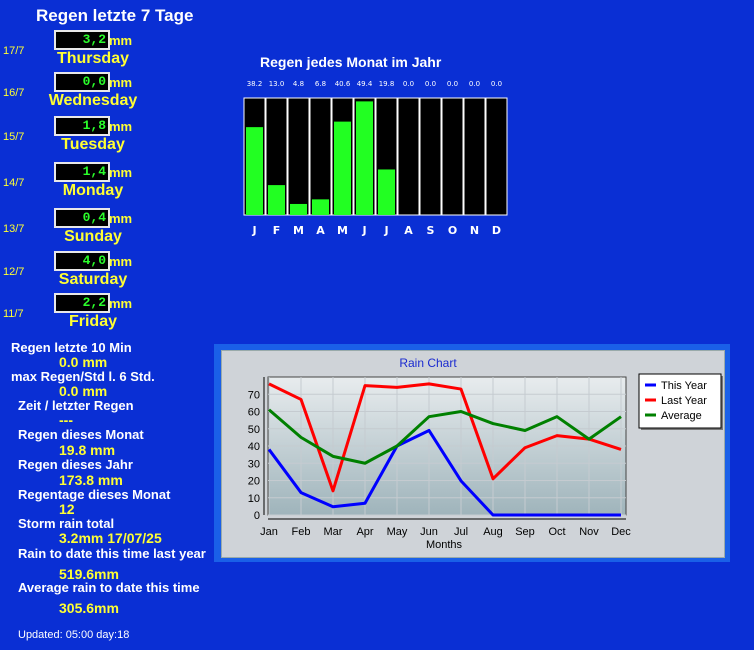  What do you see at coordinates (82, 218) in the screenshot?
I see `day-rain-value: 0,4` at bounding box center [82, 218].